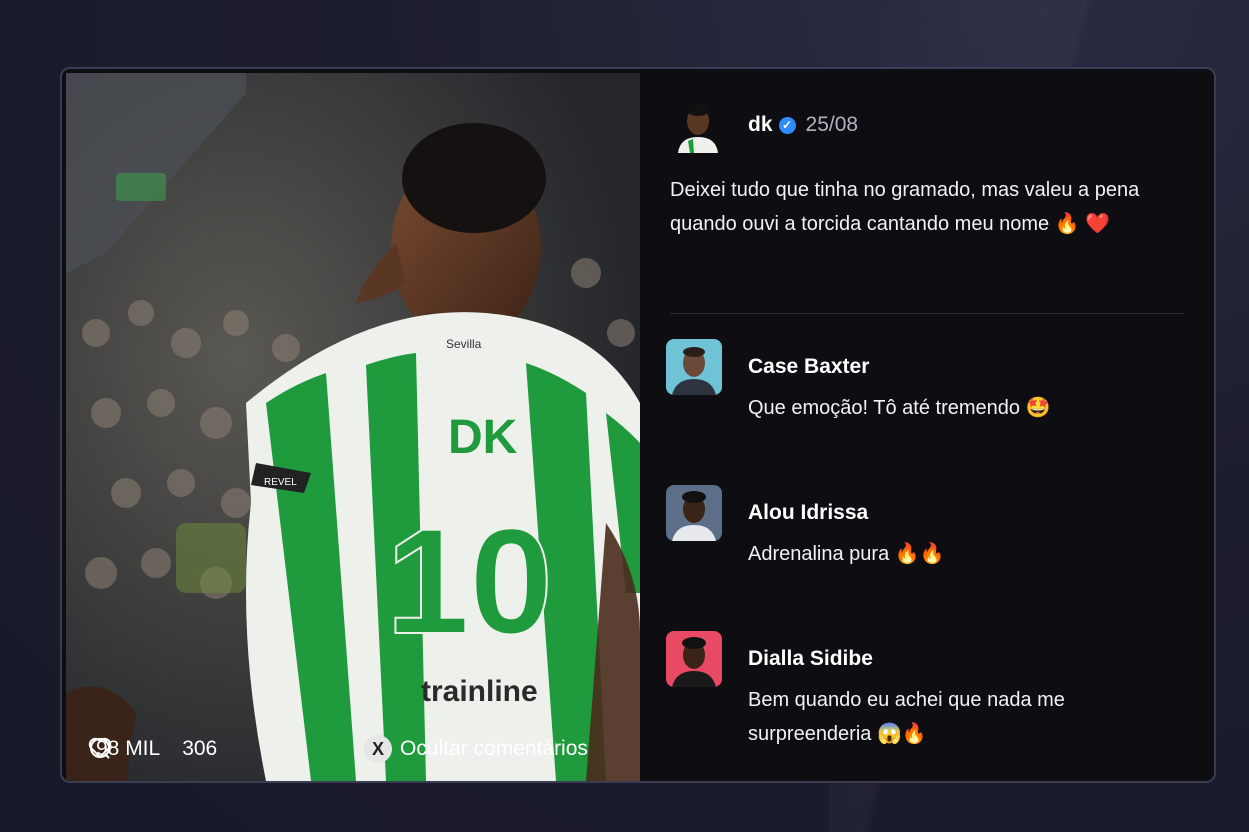  I want to click on post-stats: 98 MIL 306, so click(159, 749).